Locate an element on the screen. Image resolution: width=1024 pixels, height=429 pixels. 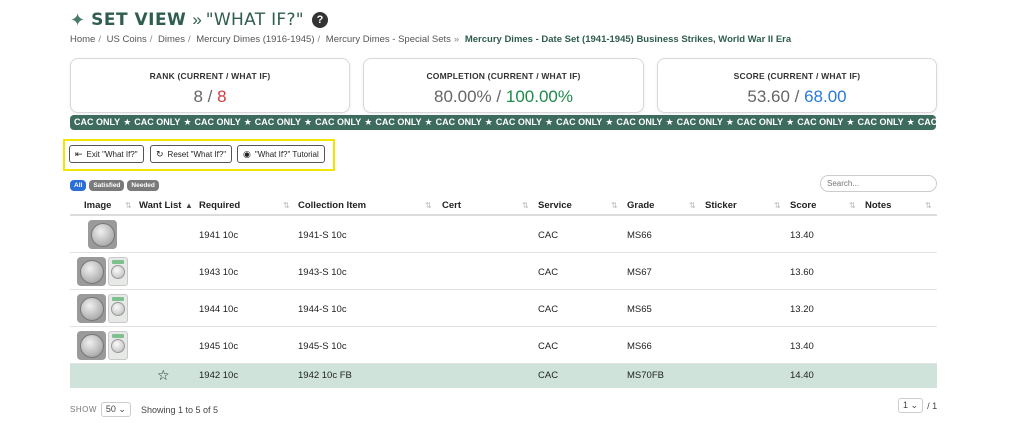
cell-collection-item: 1945-S 10c is located at coordinates (322, 346).